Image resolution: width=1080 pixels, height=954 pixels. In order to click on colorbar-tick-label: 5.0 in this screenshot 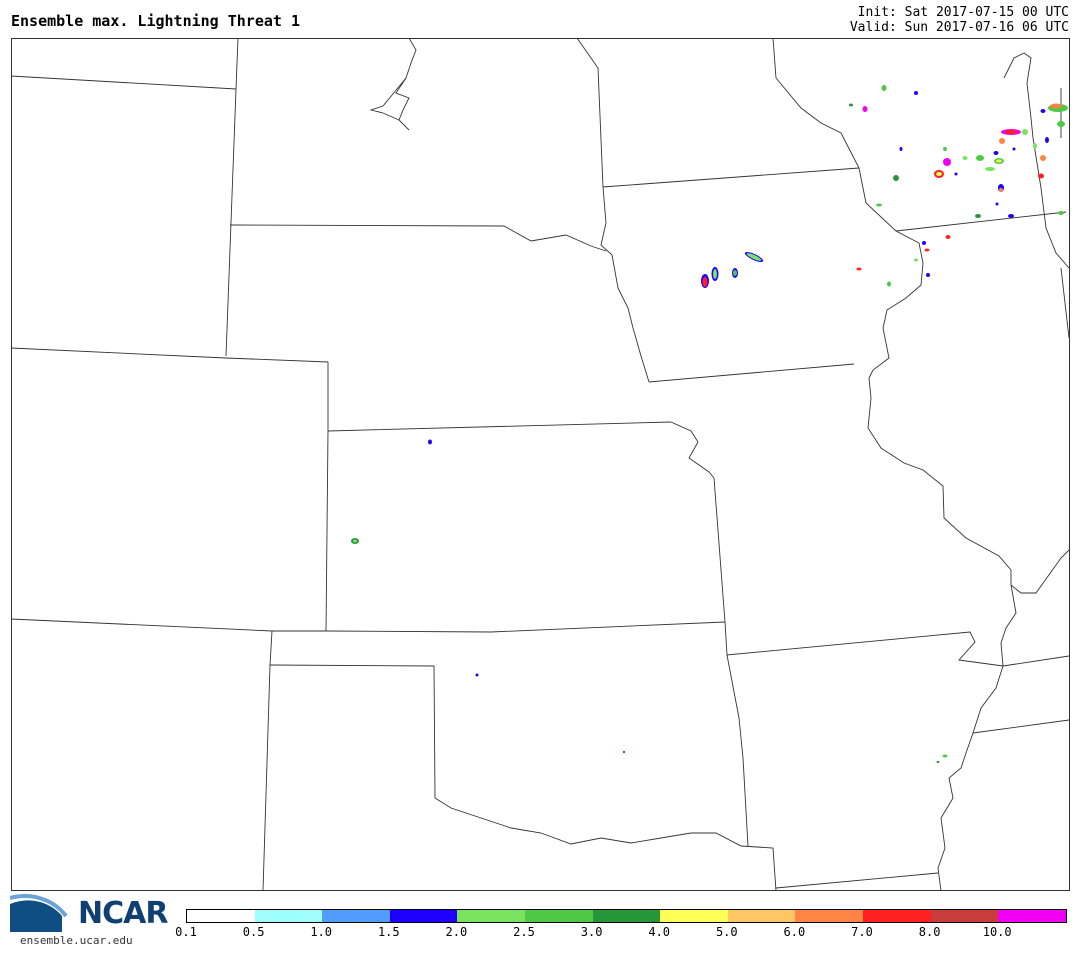, I will do `click(726, 932)`.